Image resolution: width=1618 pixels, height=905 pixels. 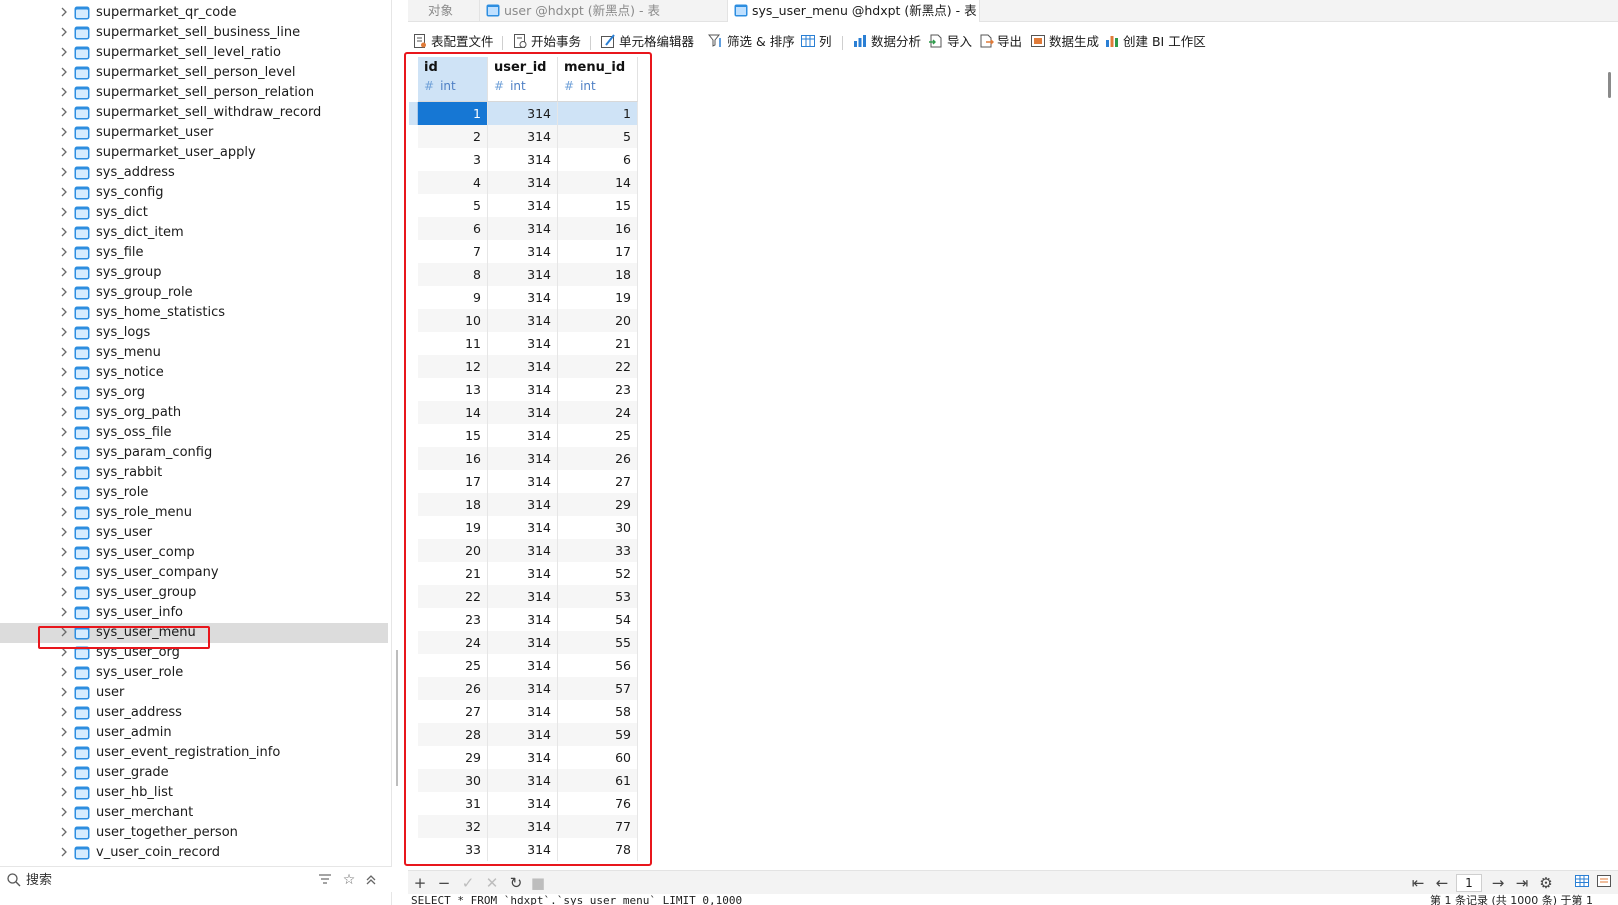 I want to click on star-icon: ☆, so click(x=349, y=880).